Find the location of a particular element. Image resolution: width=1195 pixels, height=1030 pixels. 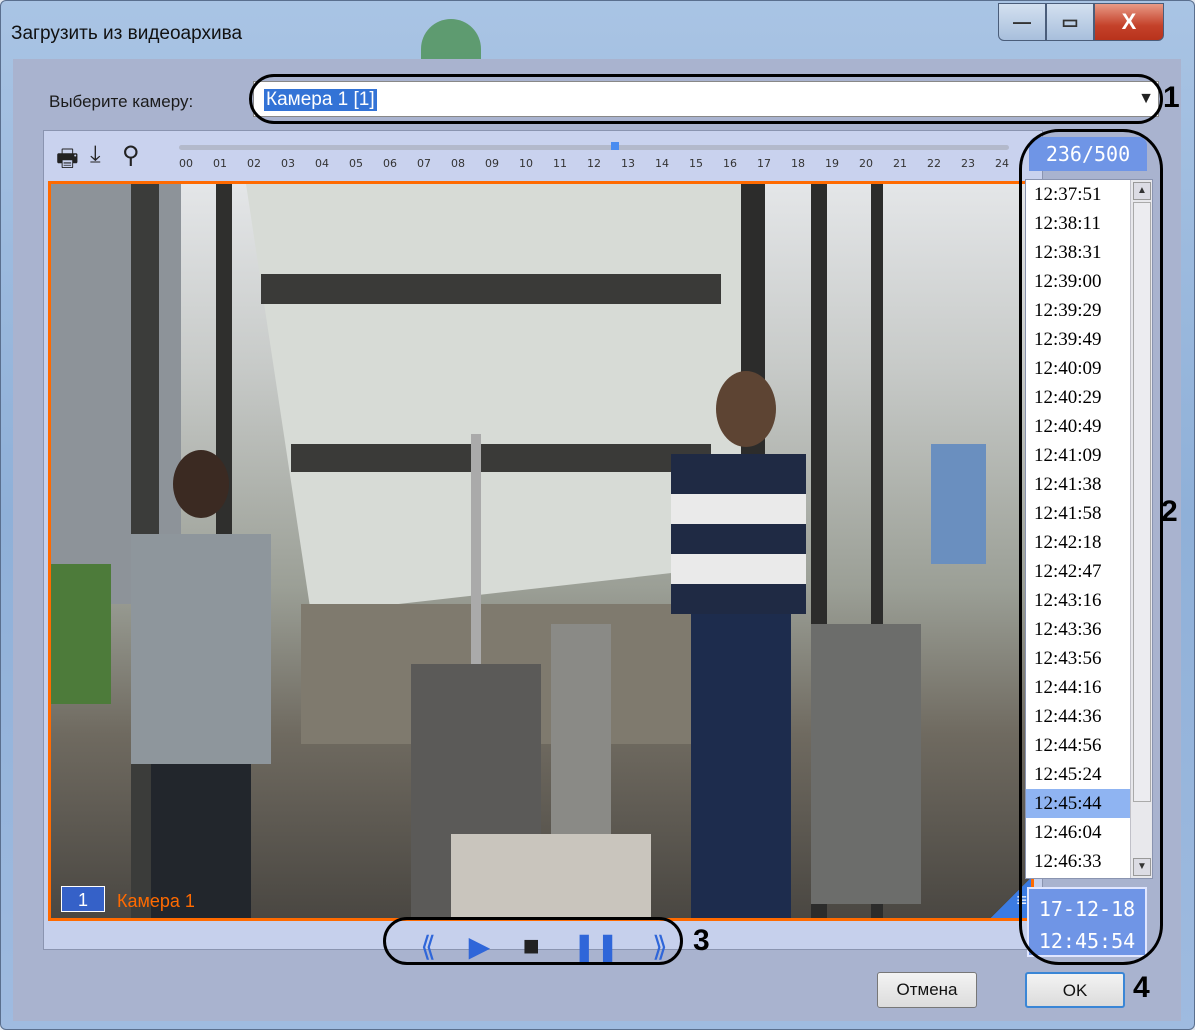

frame-list-item: 12:40:29 is located at coordinates (1078, 397).